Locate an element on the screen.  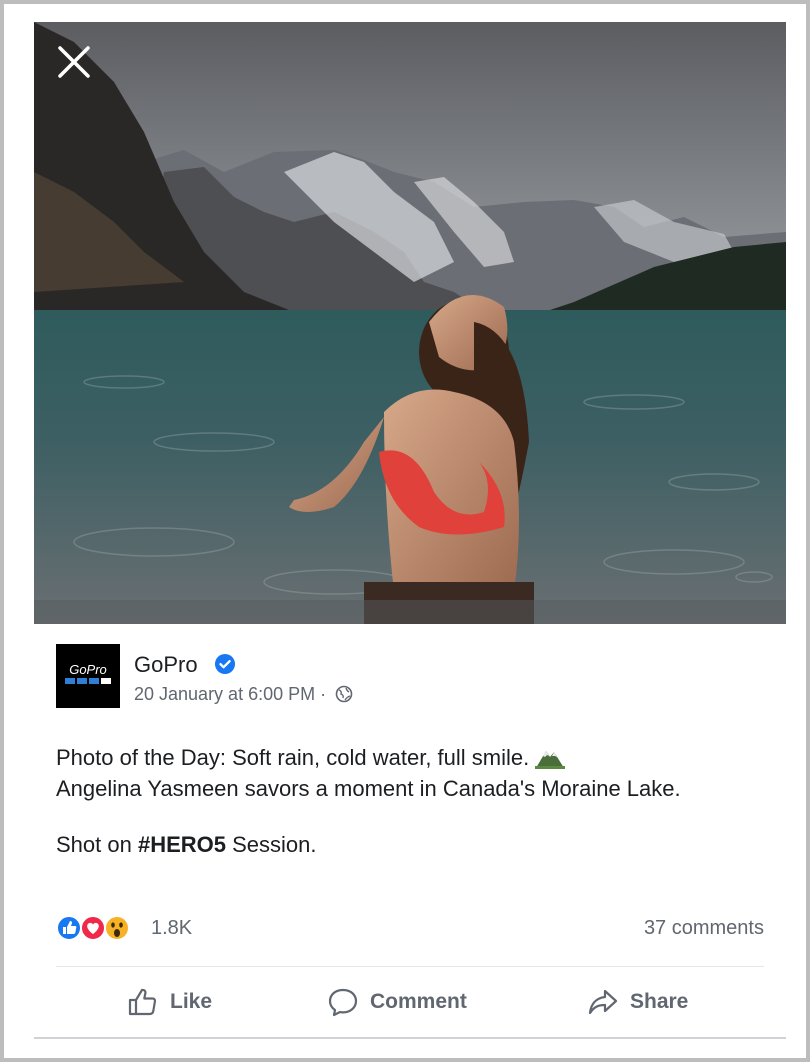
love-icon is located at coordinates (93, 928).